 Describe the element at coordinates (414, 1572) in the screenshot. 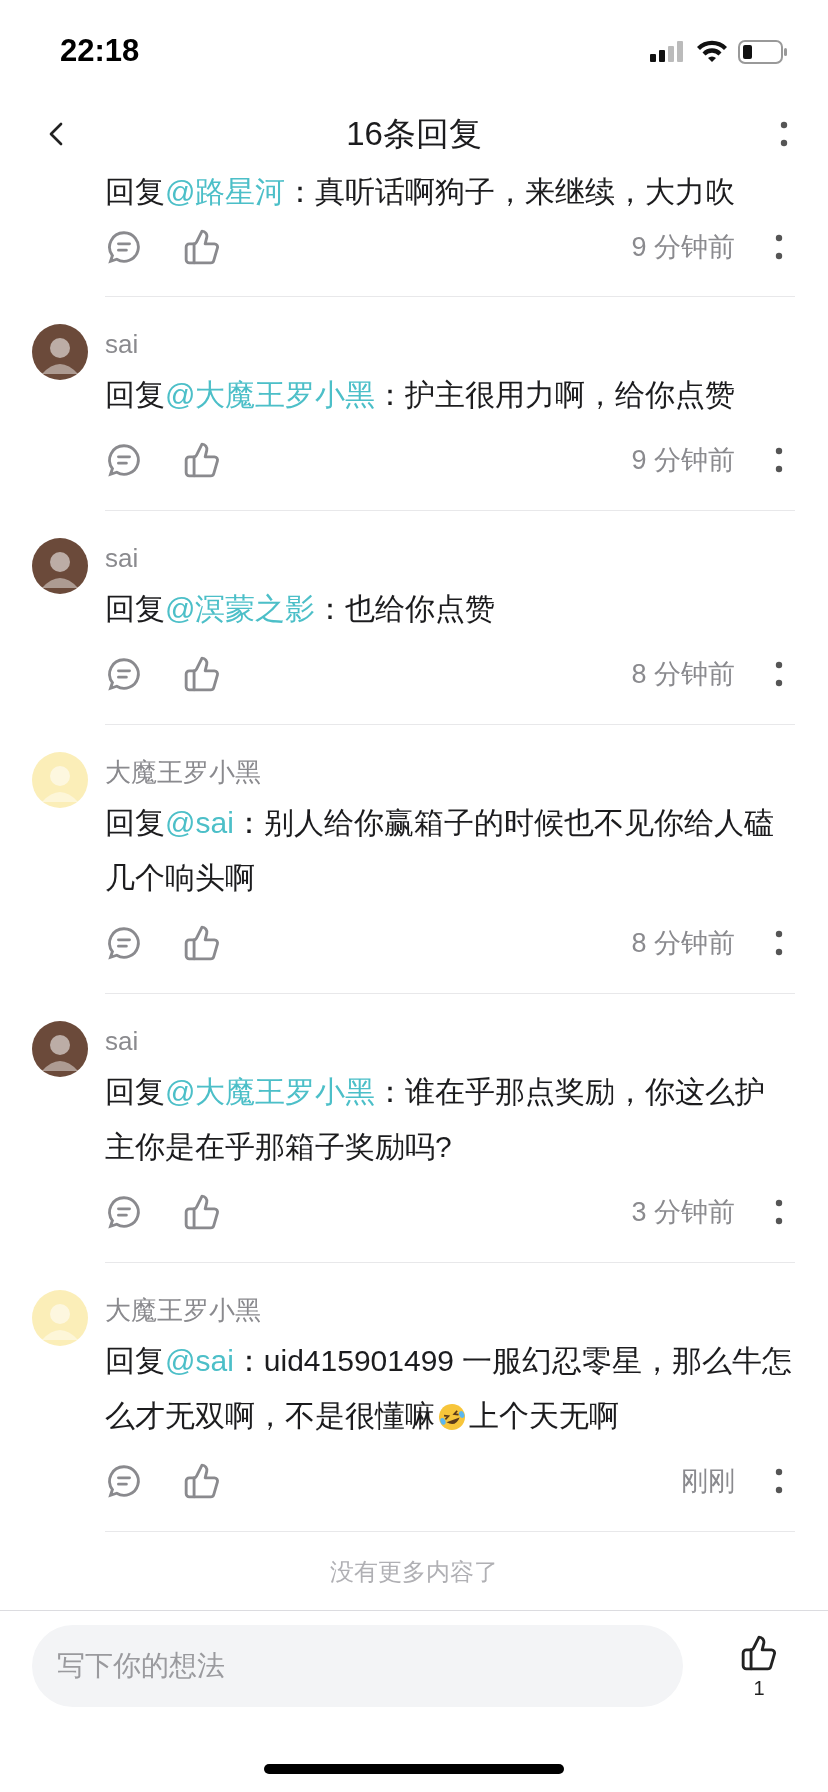

I see `end-of-list-note: 没有更多内容了` at that location.